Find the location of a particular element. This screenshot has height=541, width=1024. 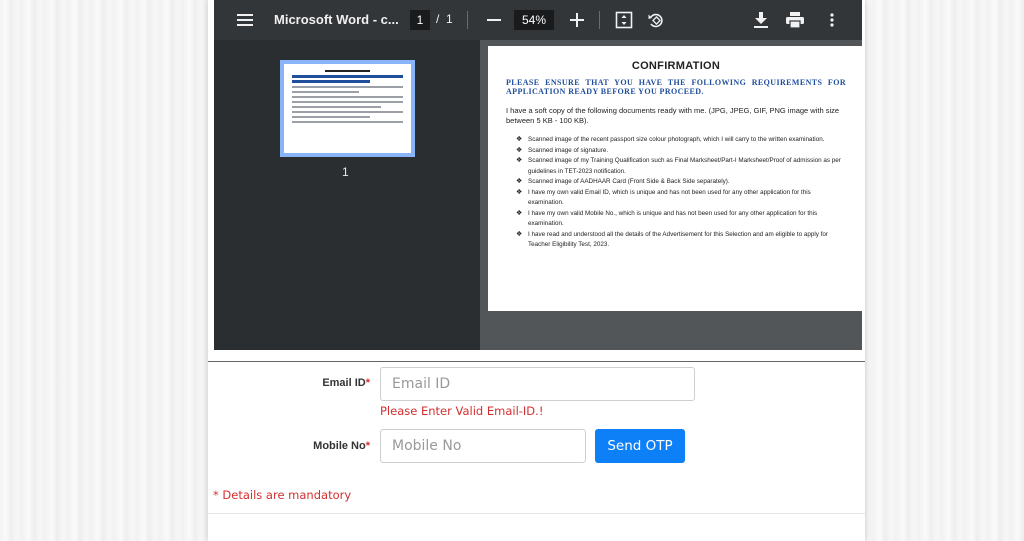

list-item-text: Scanned image of signature. is located at coordinates (568, 150).